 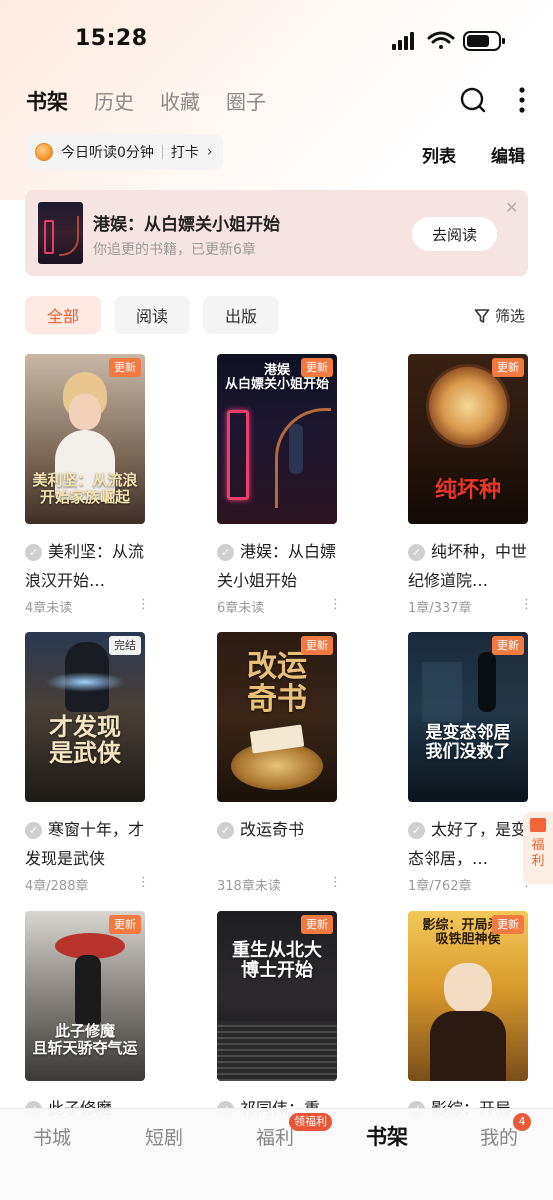 I want to click on update-banner: 港娱：从白嫖关小姐开始 你追更的书籍，已更新6章 去阅读 ✕, so click(x=276, y=233).